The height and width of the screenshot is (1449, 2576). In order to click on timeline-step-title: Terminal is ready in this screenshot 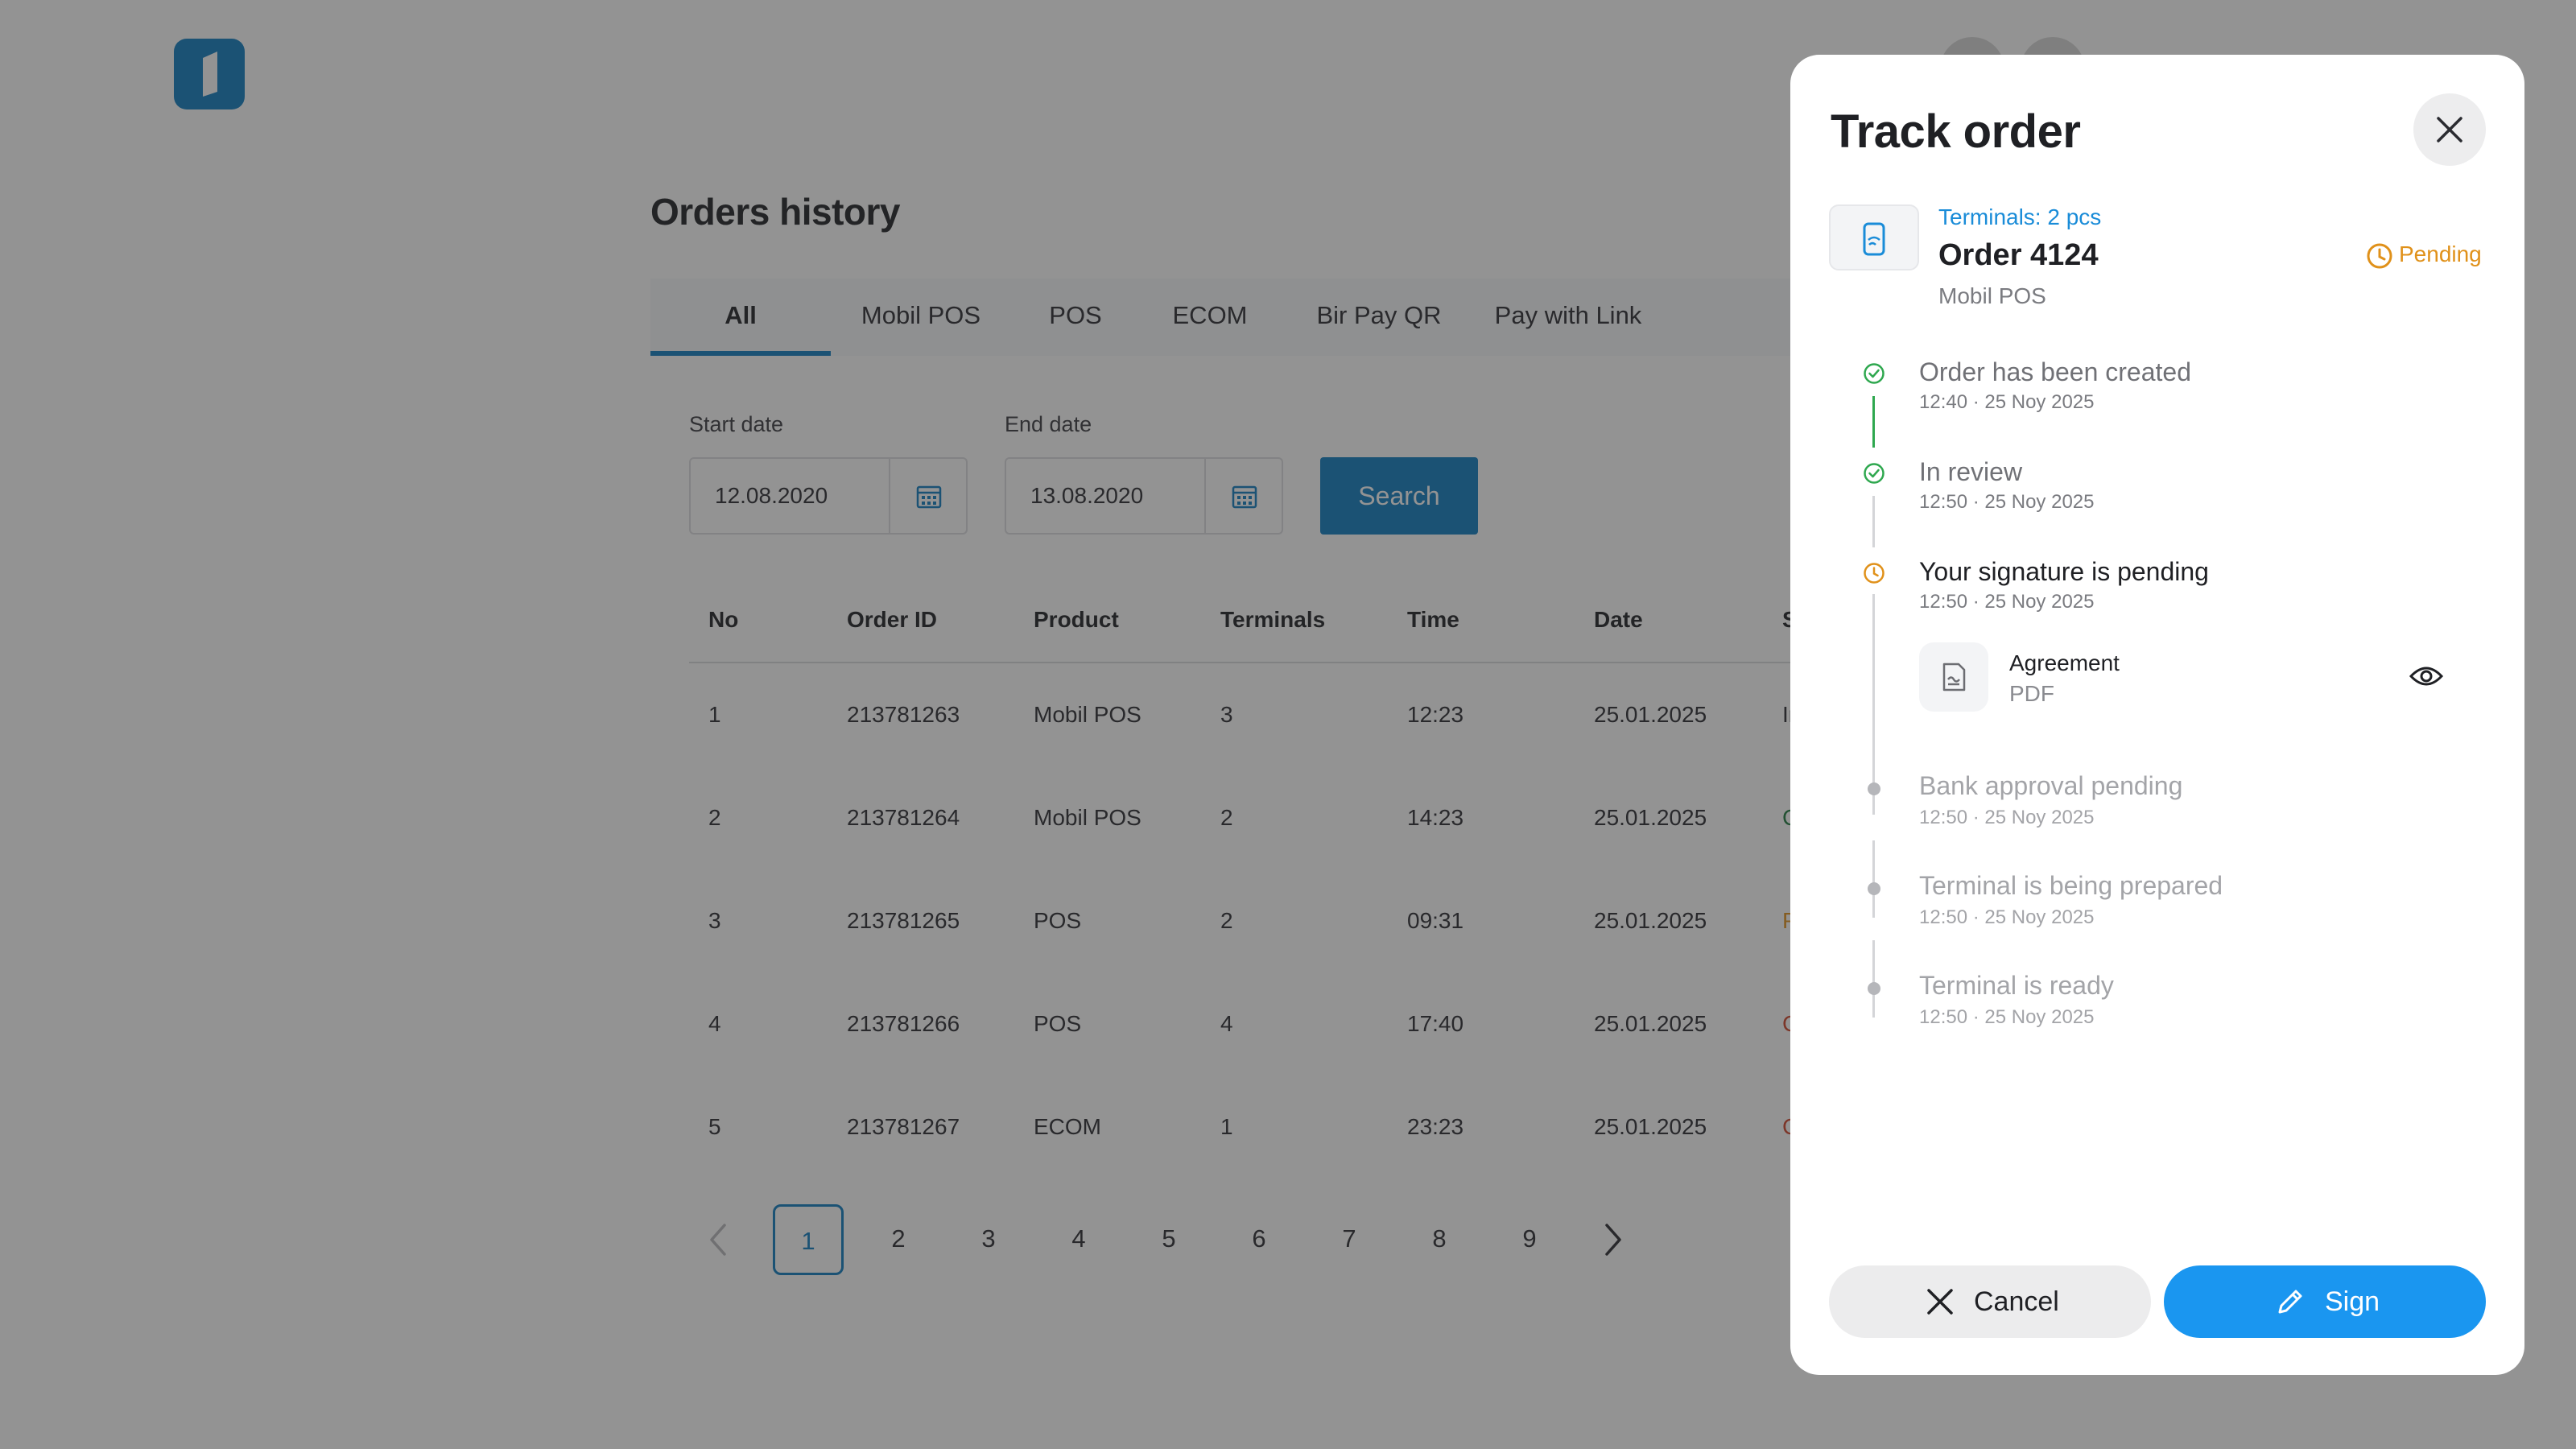, I will do `click(2016, 985)`.